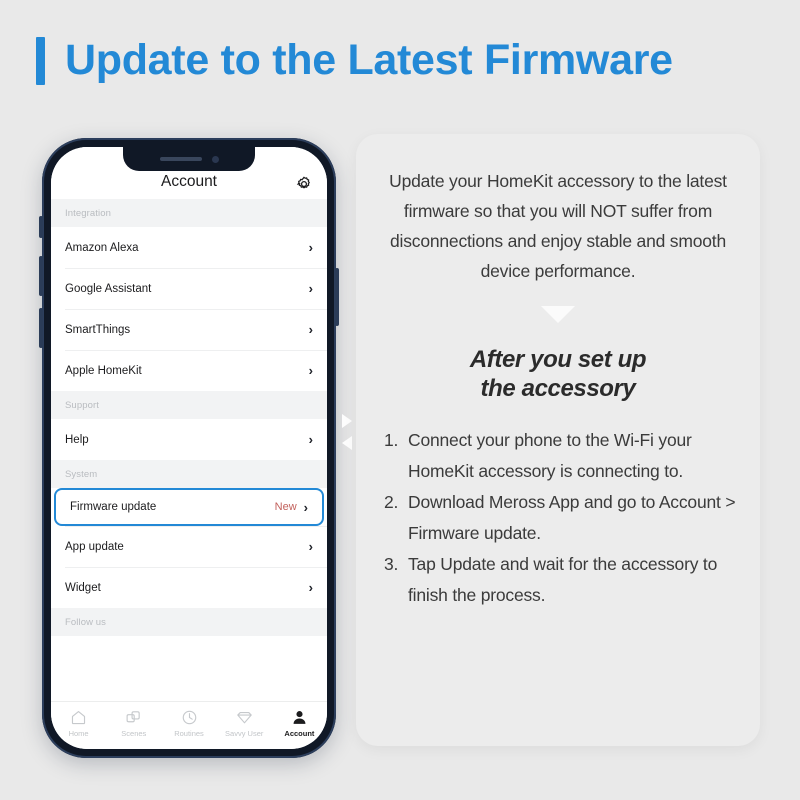 Image resolution: width=800 pixels, height=800 pixels. Describe the element at coordinates (83, 587) in the screenshot. I see `settings-row-label: Widget` at that location.